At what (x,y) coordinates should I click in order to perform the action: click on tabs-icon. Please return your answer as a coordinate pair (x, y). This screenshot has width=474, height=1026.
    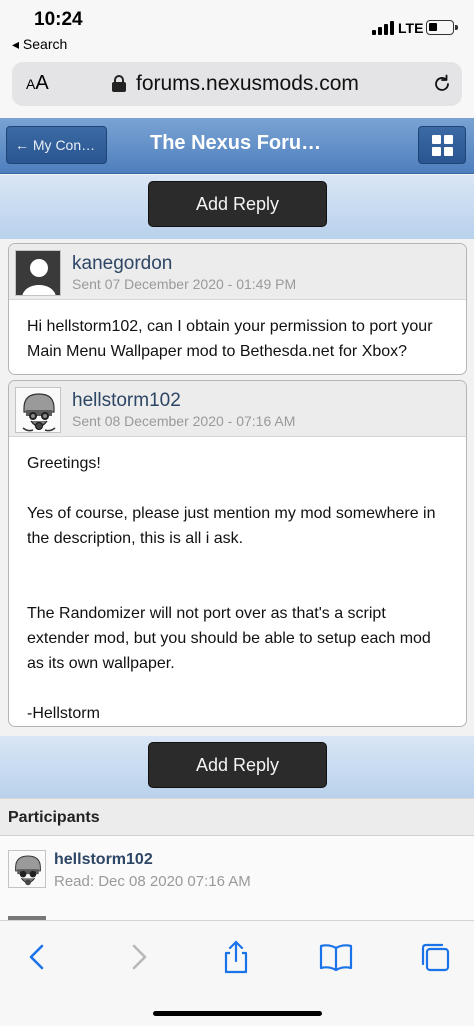
    Looking at the image, I should click on (436, 957).